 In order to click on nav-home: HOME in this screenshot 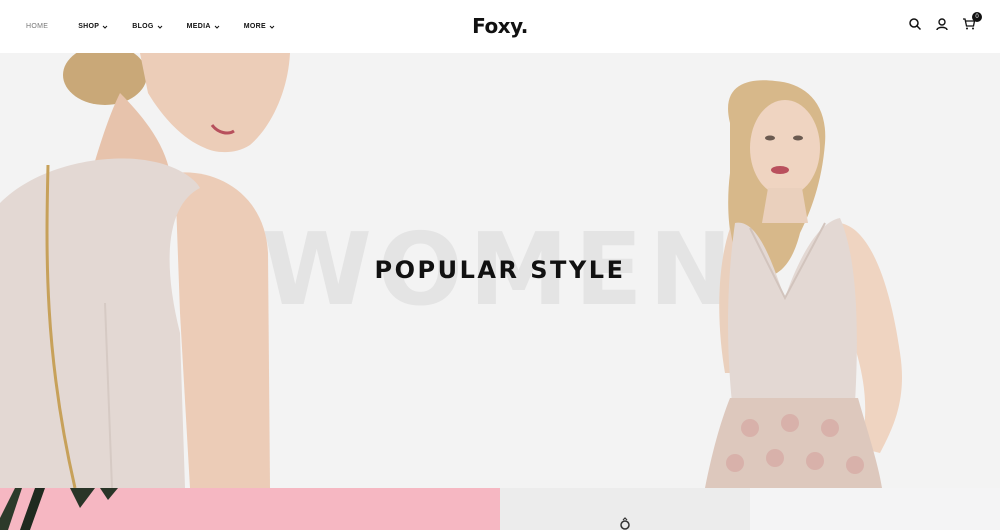, I will do `click(37, 26)`.